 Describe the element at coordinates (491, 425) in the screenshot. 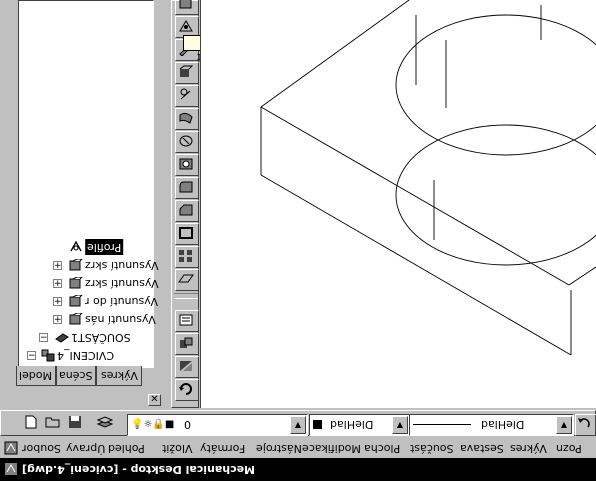

I see `linetype-select: DleHlad ▲` at that location.